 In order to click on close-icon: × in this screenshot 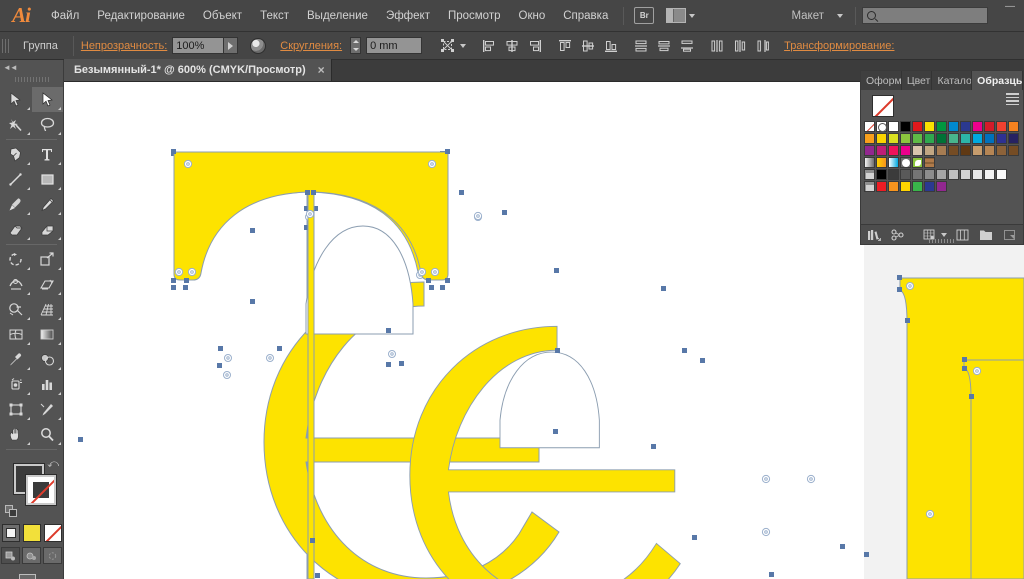, I will do `click(321, 70)`.